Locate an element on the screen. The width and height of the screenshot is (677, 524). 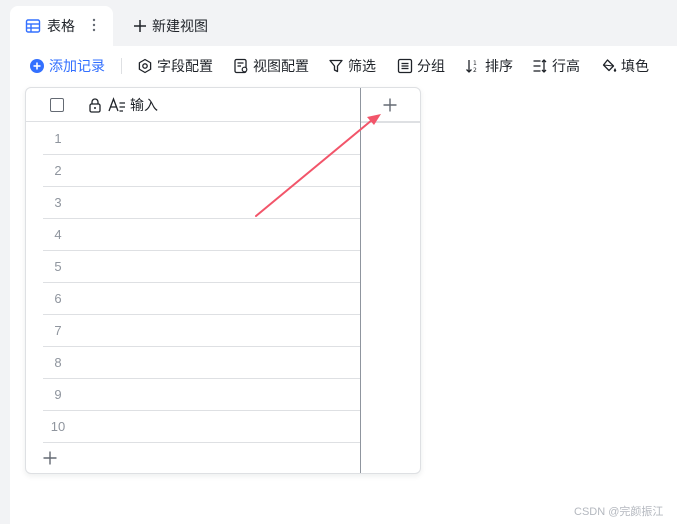
filter-icon is located at coordinates (336, 66).